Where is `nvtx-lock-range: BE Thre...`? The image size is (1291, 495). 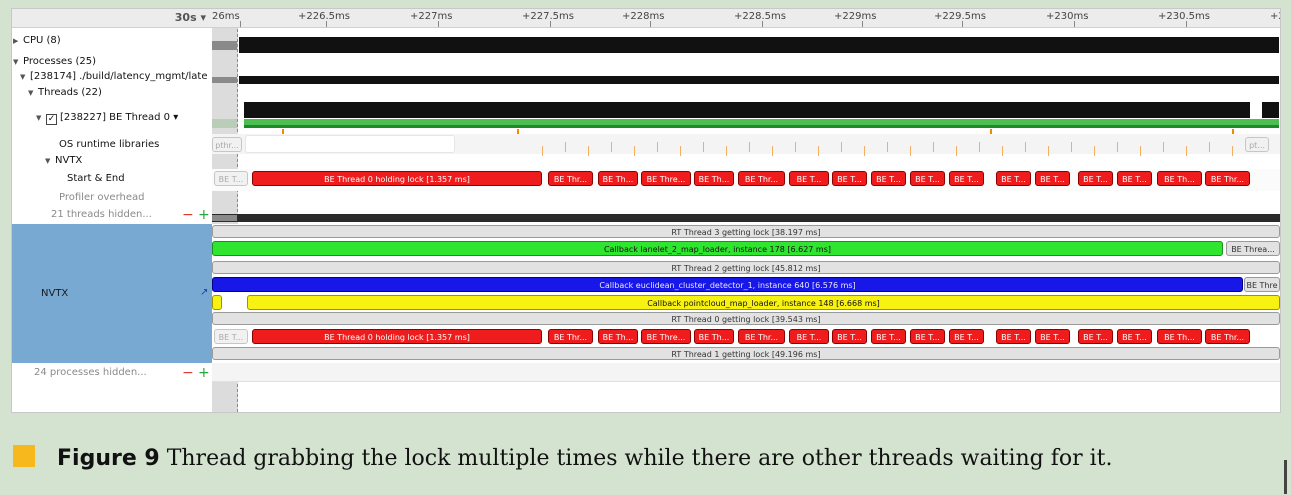
nvtx-lock-range: BE Thre... is located at coordinates (666, 336).